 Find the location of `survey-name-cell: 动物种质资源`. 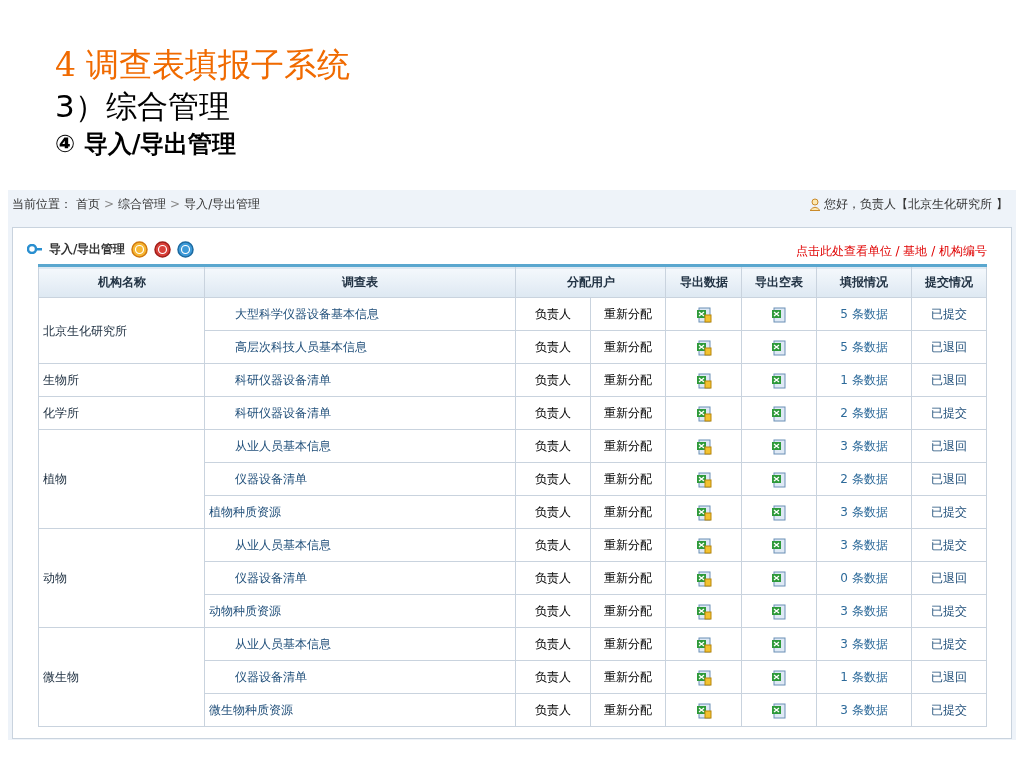

survey-name-cell: 动物种质资源 is located at coordinates (360, 611).